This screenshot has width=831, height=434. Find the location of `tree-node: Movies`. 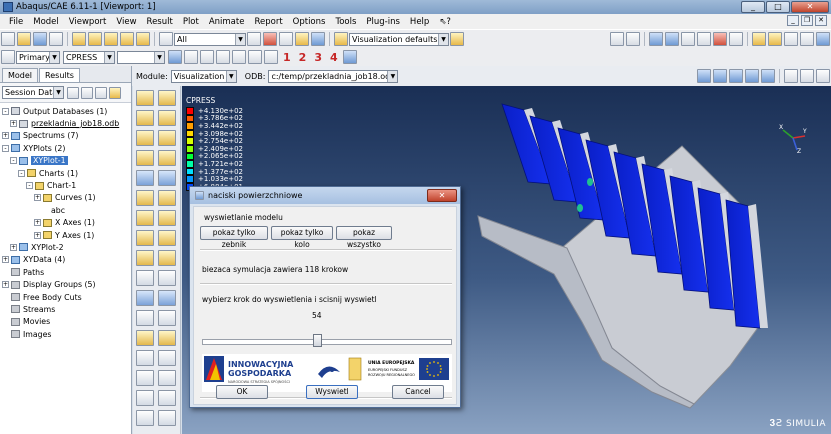

tree-node: Movies is located at coordinates (65, 322).